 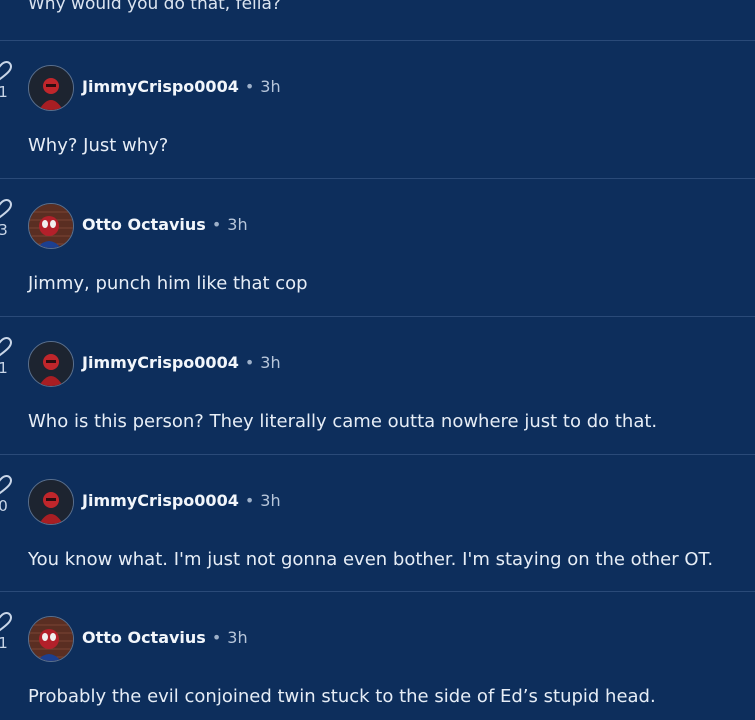 What do you see at coordinates (98, 145) in the screenshot?
I see `comment-text: Why? Just why?` at bounding box center [98, 145].